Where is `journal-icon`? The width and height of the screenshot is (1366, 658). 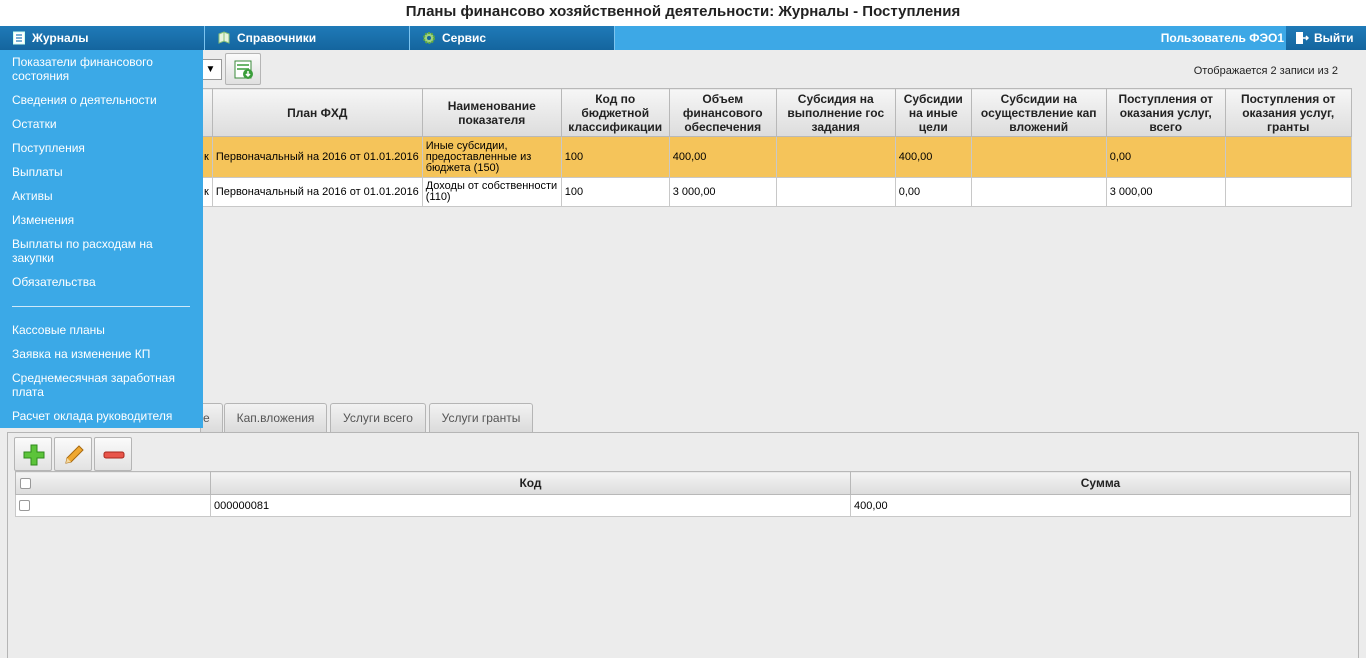 journal-icon is located at coordinates (19, 38).